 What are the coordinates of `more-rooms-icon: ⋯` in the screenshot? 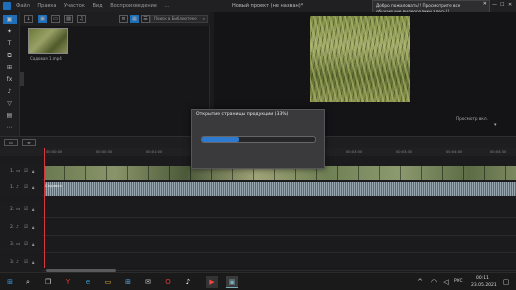 It's located at (10, 127).